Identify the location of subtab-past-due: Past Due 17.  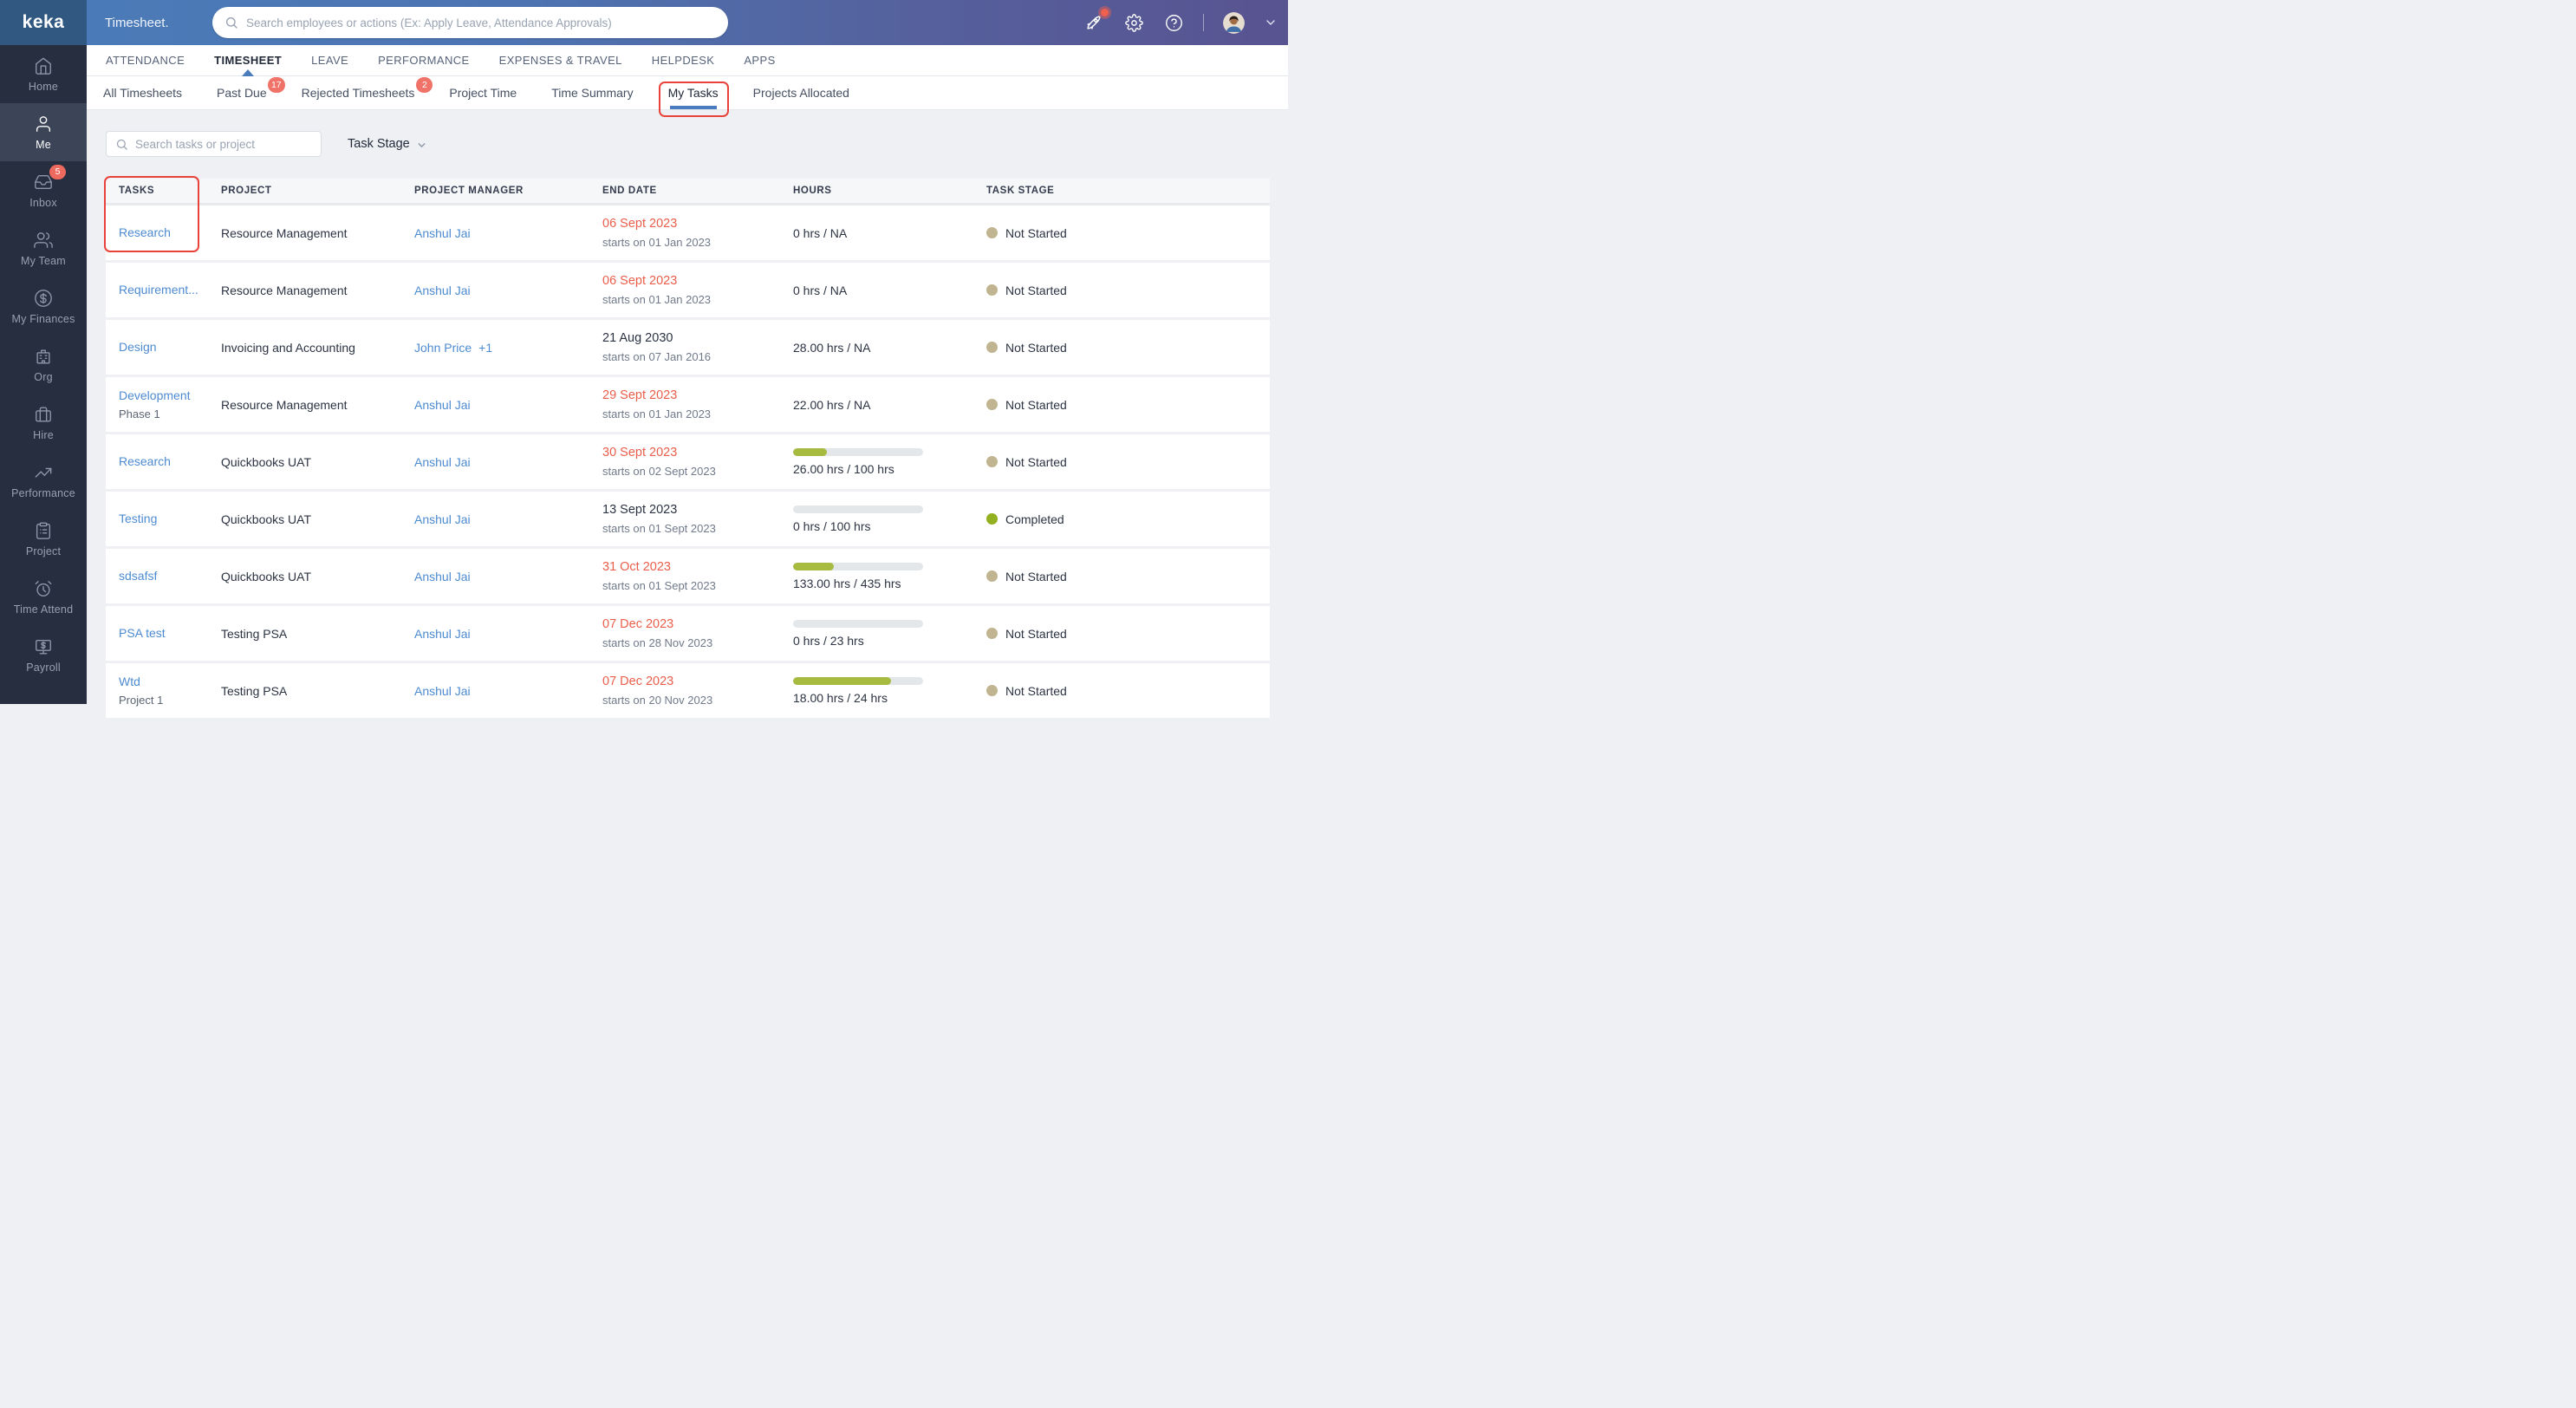
(251, 92).